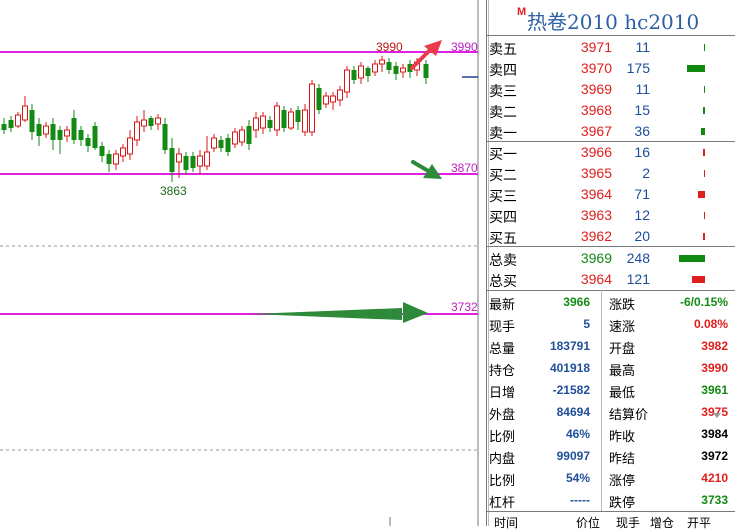 This screenshot has width=735, height=531. Describe the element at coordinates (608, 152) in the screenshot. I see `bid-row: 买一 3966 16` at that location.